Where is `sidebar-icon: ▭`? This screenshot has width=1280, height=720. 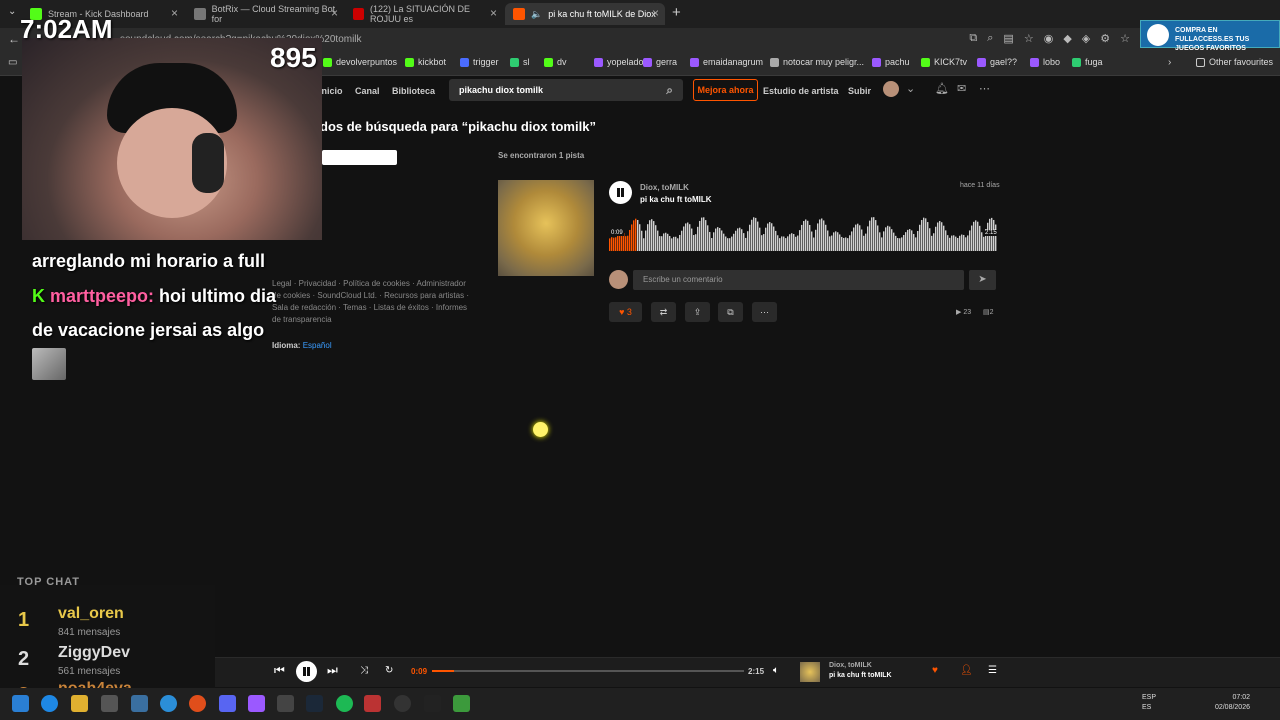 sidebar-icon: ▭ is located at coordinates (12, 62).